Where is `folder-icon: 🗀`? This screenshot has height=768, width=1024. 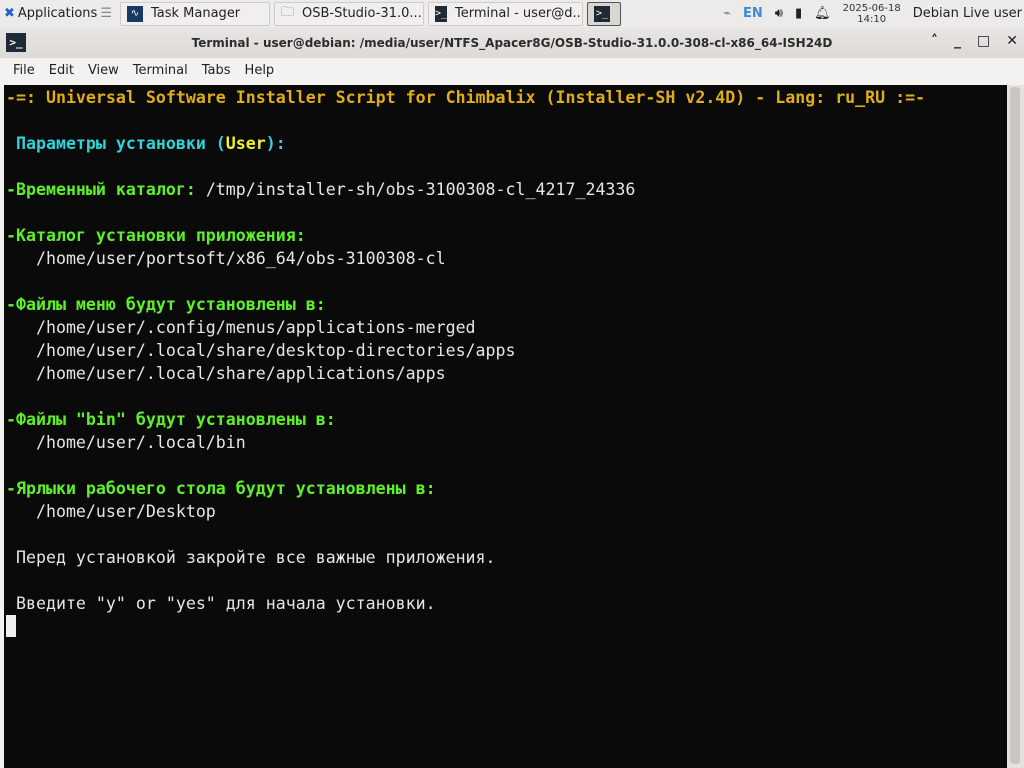 folder-icon: 🗀 is located at coordinates (287, 12).